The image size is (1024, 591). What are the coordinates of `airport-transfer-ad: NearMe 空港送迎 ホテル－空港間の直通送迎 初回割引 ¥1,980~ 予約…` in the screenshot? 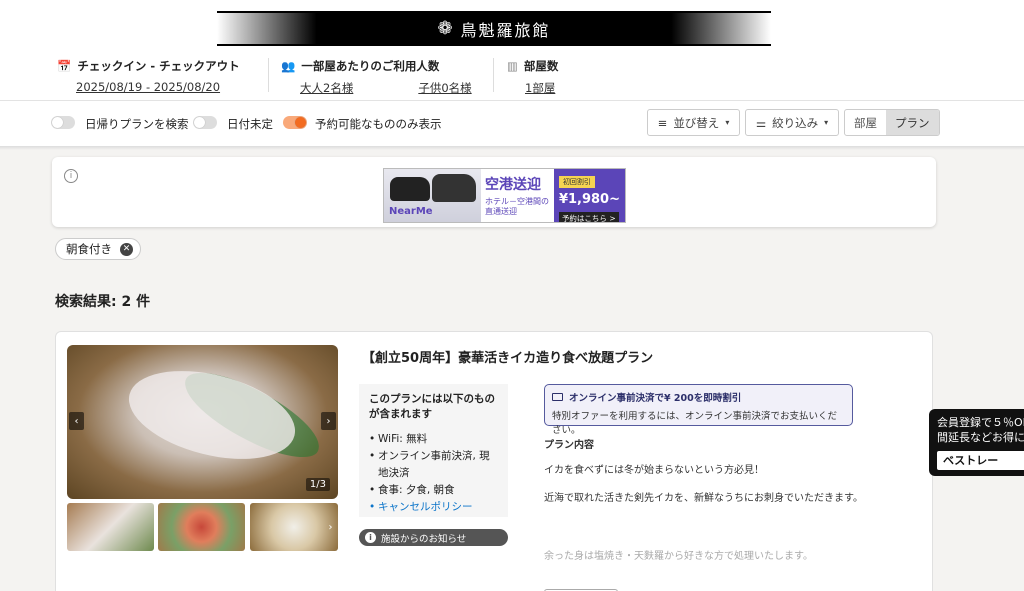 It's located at (504, 195).